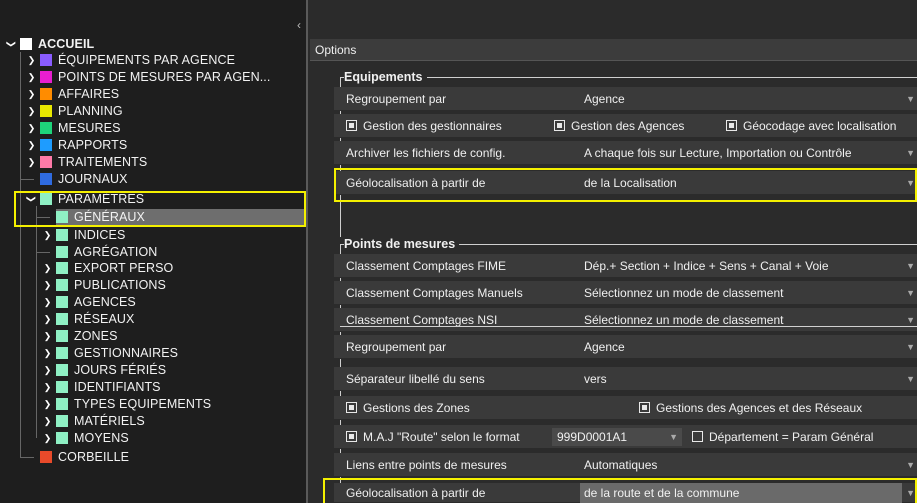 The height and width of the screenshot is (503, 917). Describe the element at coordinates (683, 320) in the screenshot. I see `pm-nsi-select: Sélectionnez un mode de classement` at that location.